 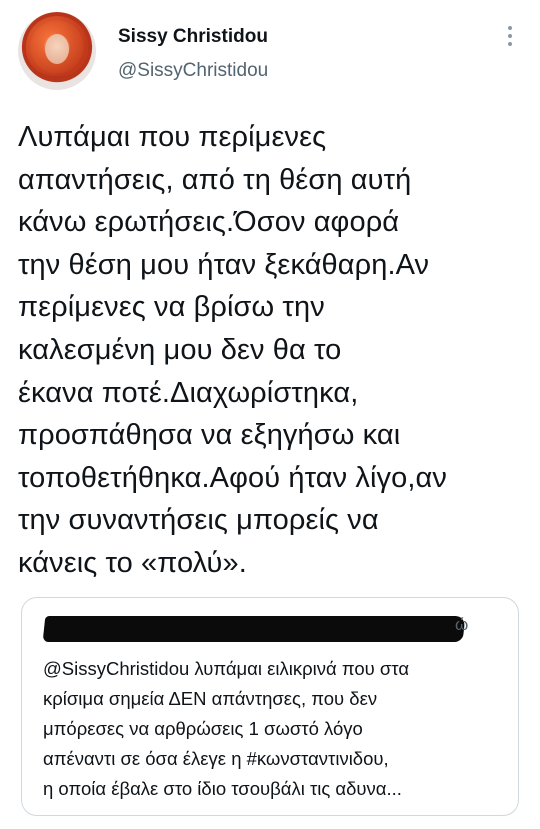 I want to click on tweet-line: έκανα ποτέ.Διαχωρίστηκα,, so click(x=188, y=392).